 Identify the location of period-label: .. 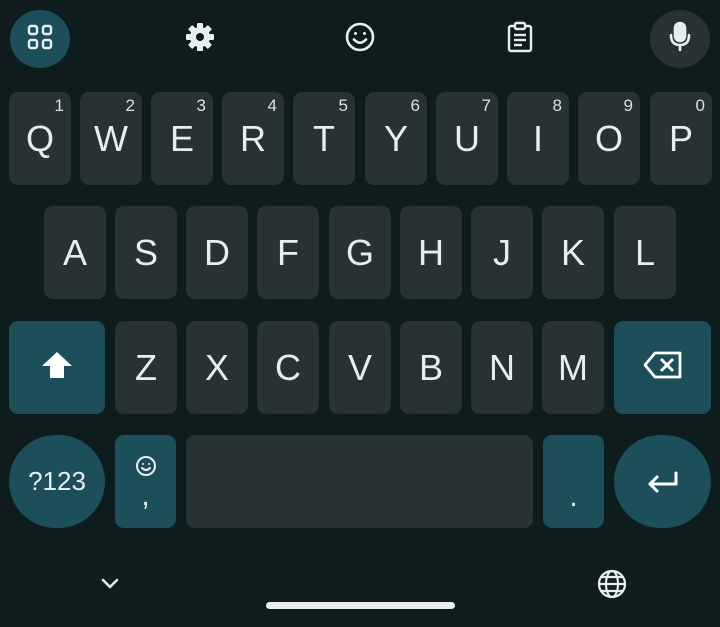
(573, 496).